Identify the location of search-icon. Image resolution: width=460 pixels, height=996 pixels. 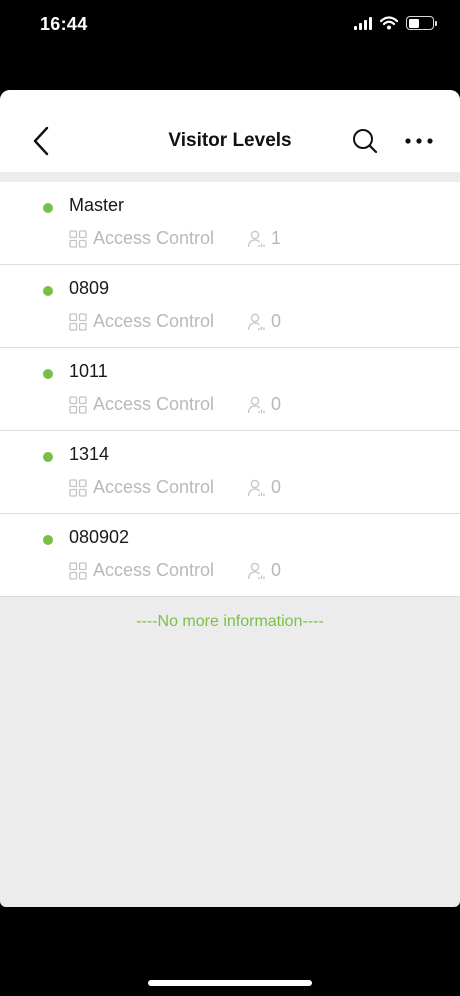
(365, 141).